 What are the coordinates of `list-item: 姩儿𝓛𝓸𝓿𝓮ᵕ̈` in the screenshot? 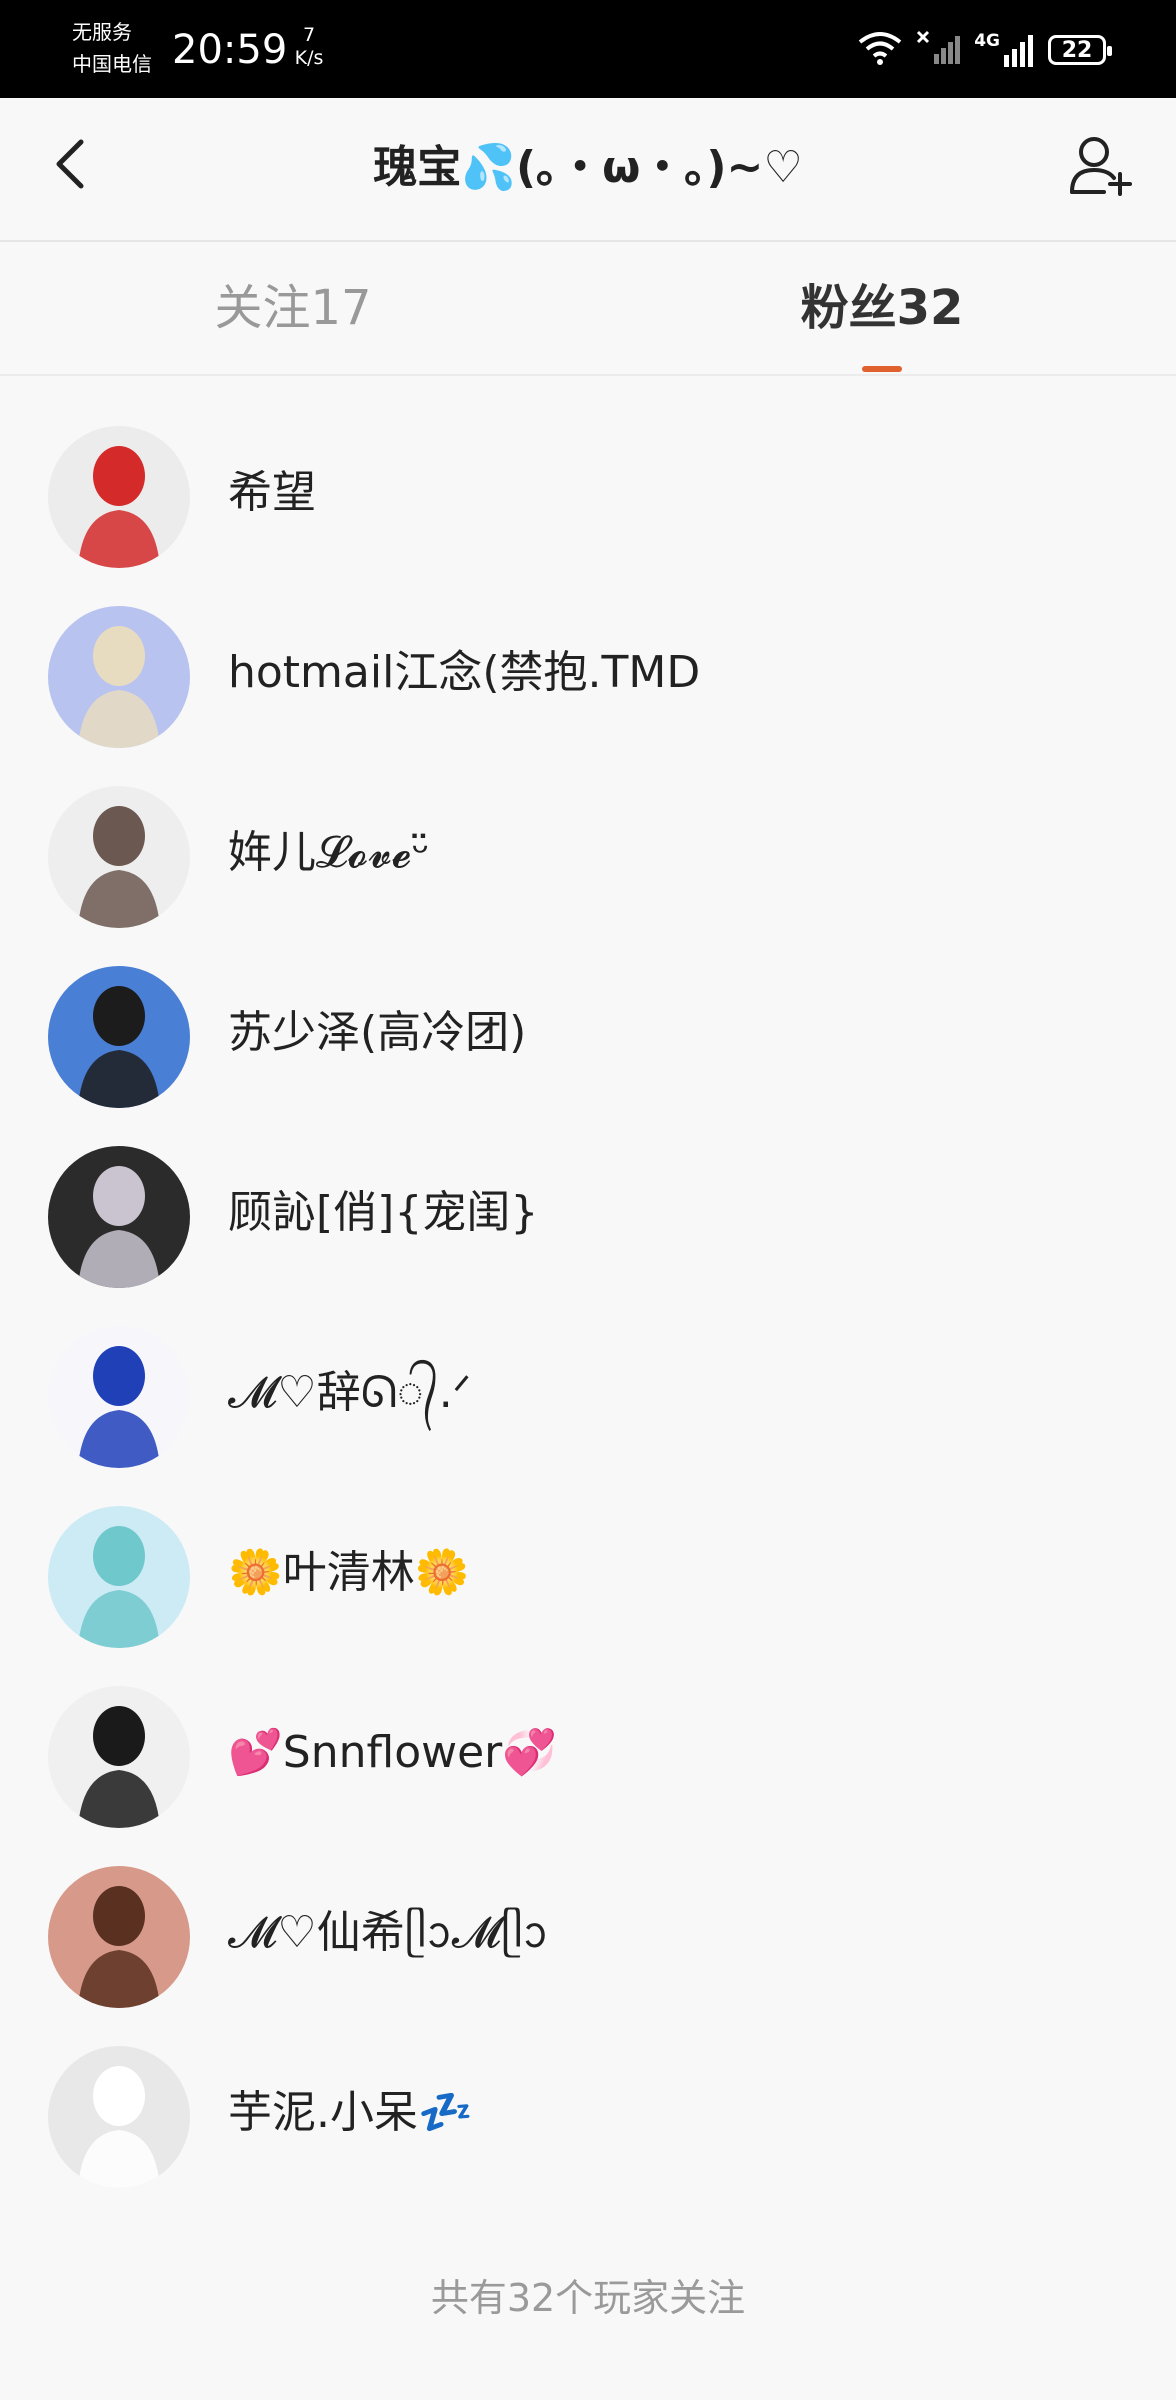 It's located at (588, 851).